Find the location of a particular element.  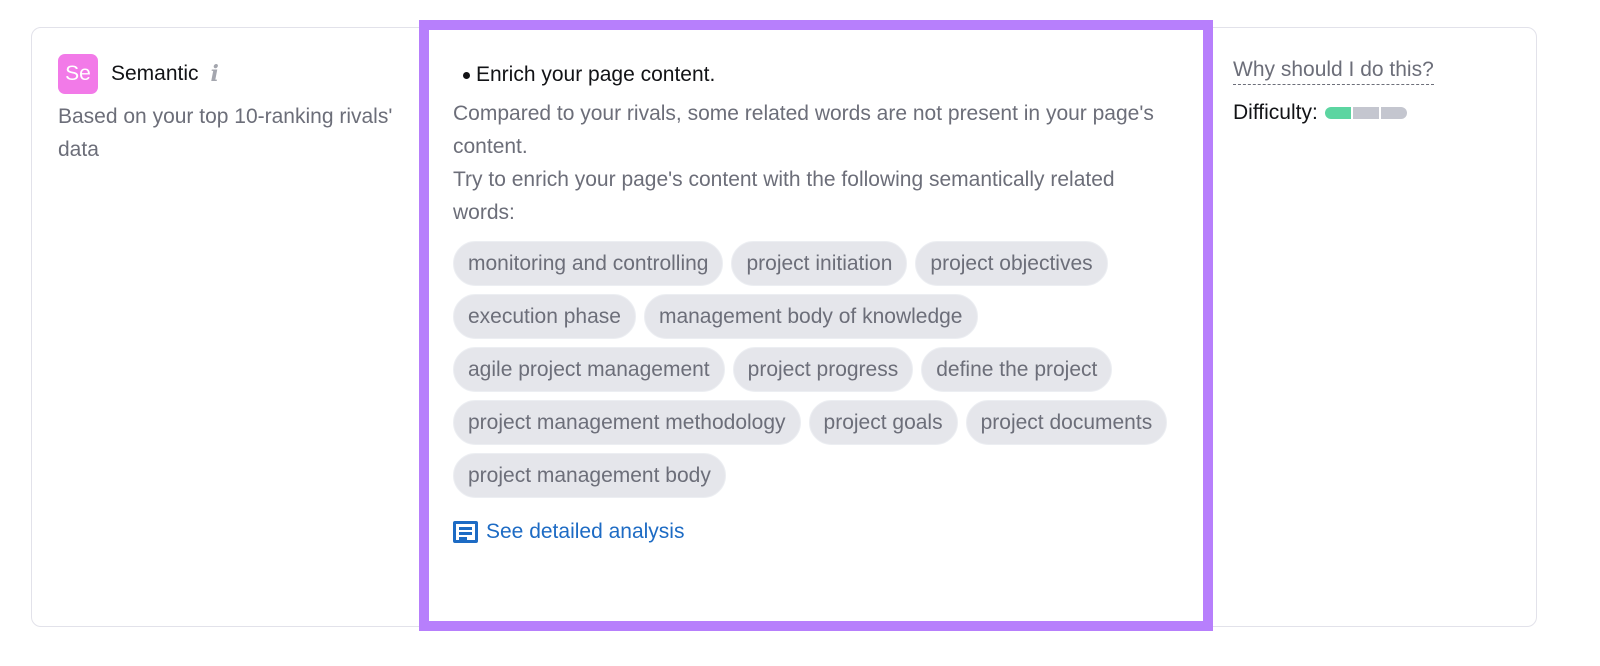

related-word-chip: project management methodology is located at coordinates (627, 422).